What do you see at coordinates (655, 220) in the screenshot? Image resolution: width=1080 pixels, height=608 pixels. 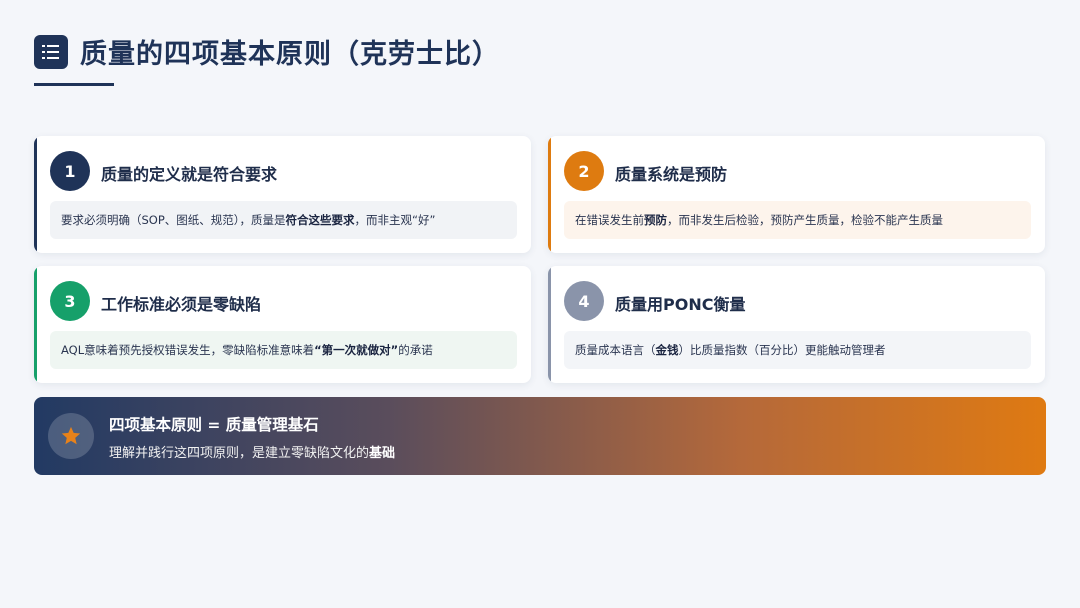 I see `desc-emphasis: 预防` at bounding box center [655, 220].